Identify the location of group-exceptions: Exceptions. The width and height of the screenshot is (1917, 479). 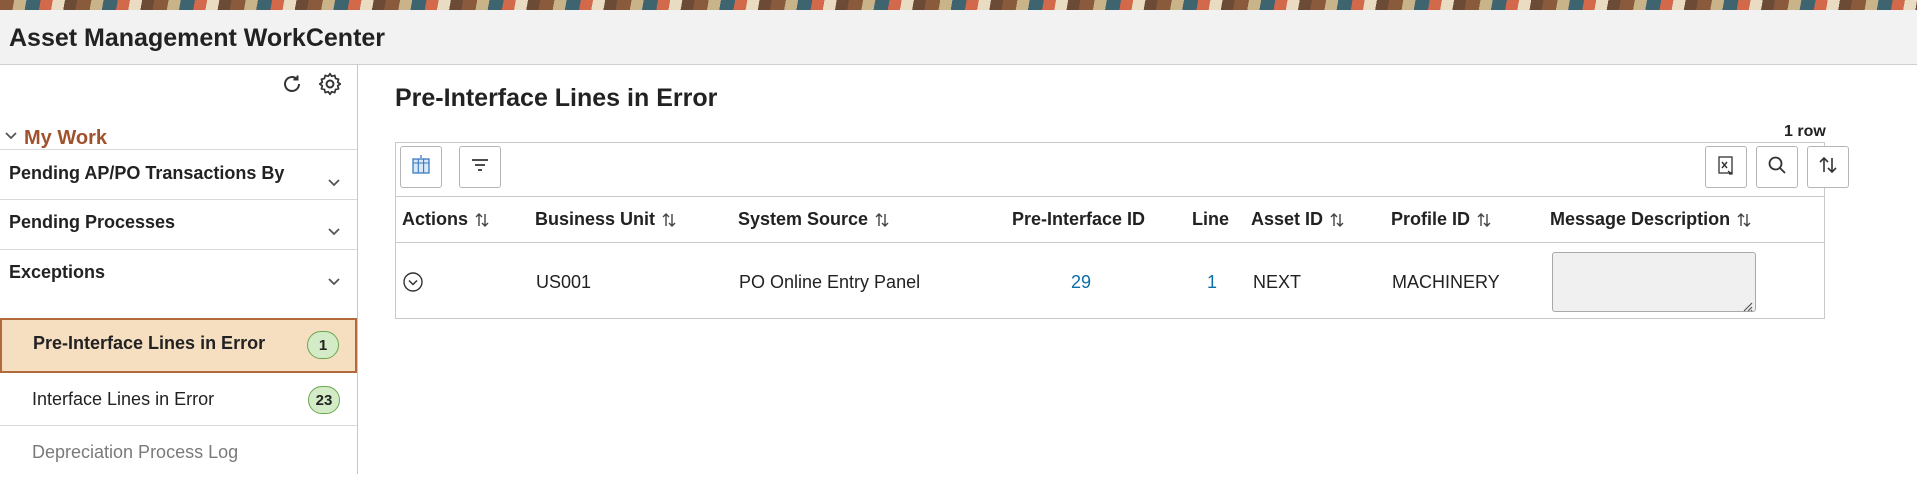
(178, 274).